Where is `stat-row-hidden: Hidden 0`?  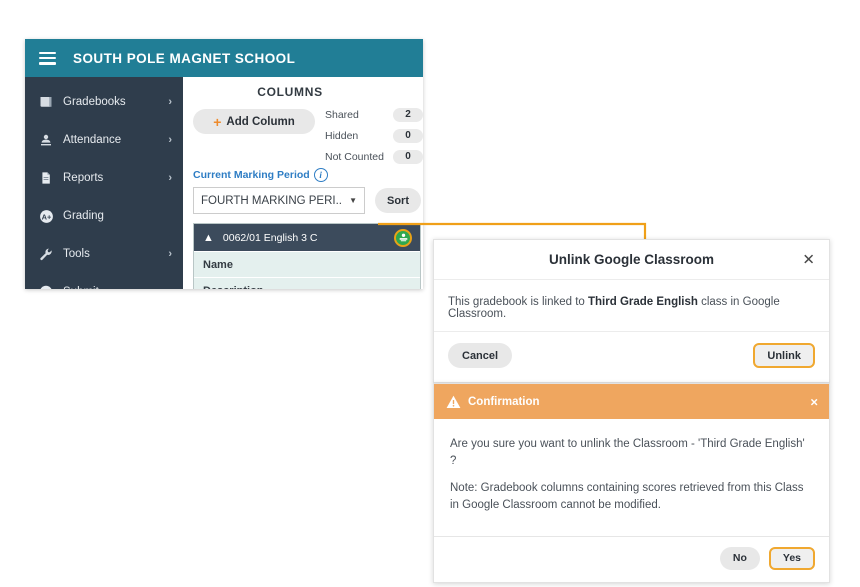 stat-row-hidden: Hidden 0 is located at coordinates (374, 135).